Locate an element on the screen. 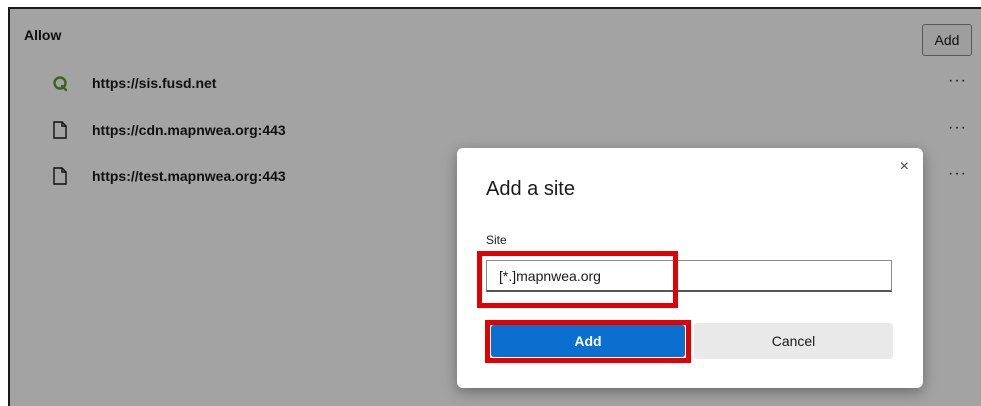  site-input is located at coordinates (689, 276).